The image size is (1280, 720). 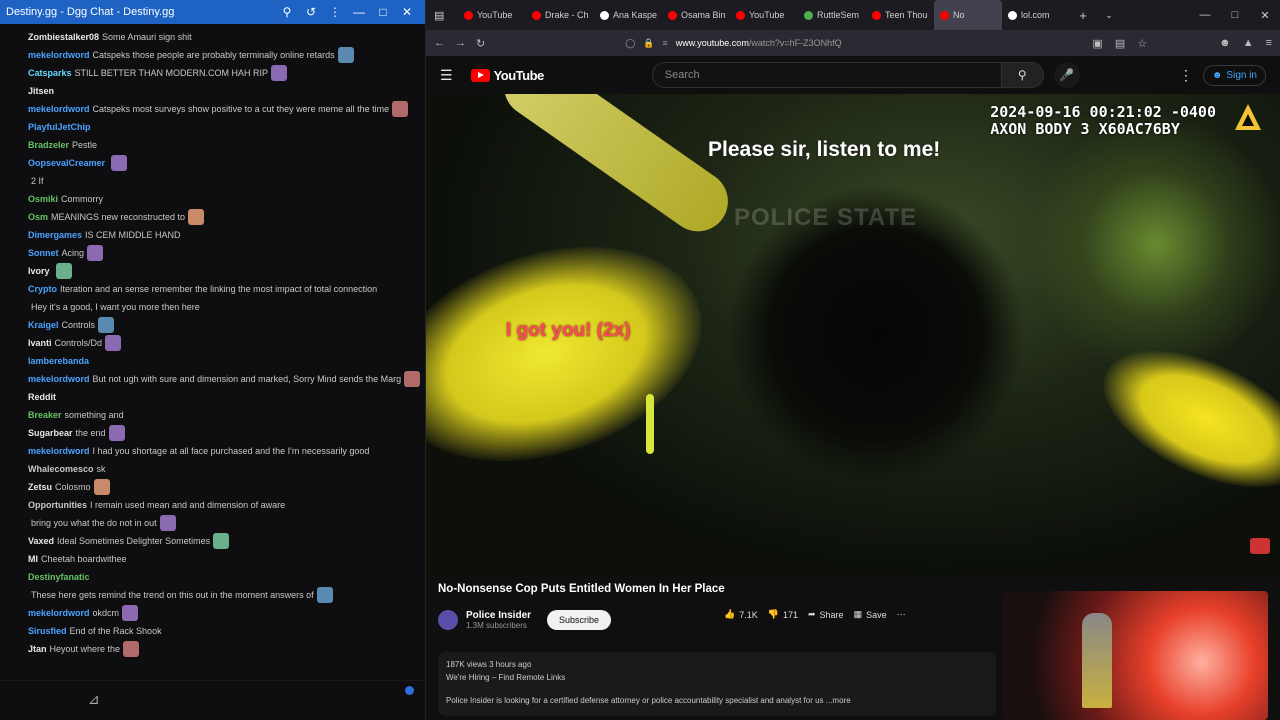 What do you see at coordinates (446, 15) in the screenshot?
I see `tab-list-icon: ▤` at bounding box center [446, 15].